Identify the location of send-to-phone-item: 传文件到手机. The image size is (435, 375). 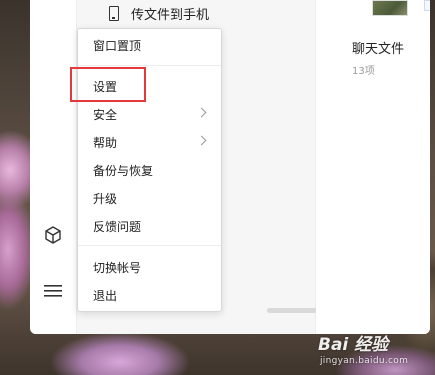
(159, 13).